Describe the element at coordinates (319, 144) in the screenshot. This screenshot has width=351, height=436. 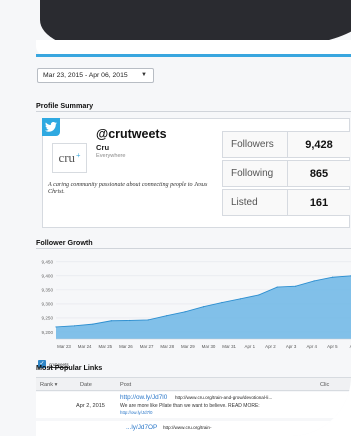
I see `stat-value: 9,428` at that location.